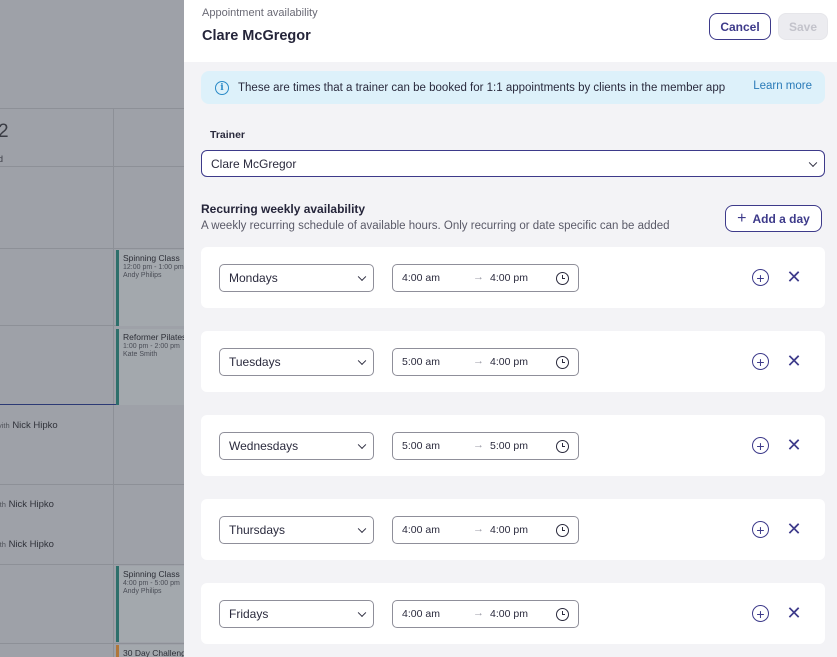 The image size is (837, 657). I want to click on day-select: Tuesdays, so click(296, 362).